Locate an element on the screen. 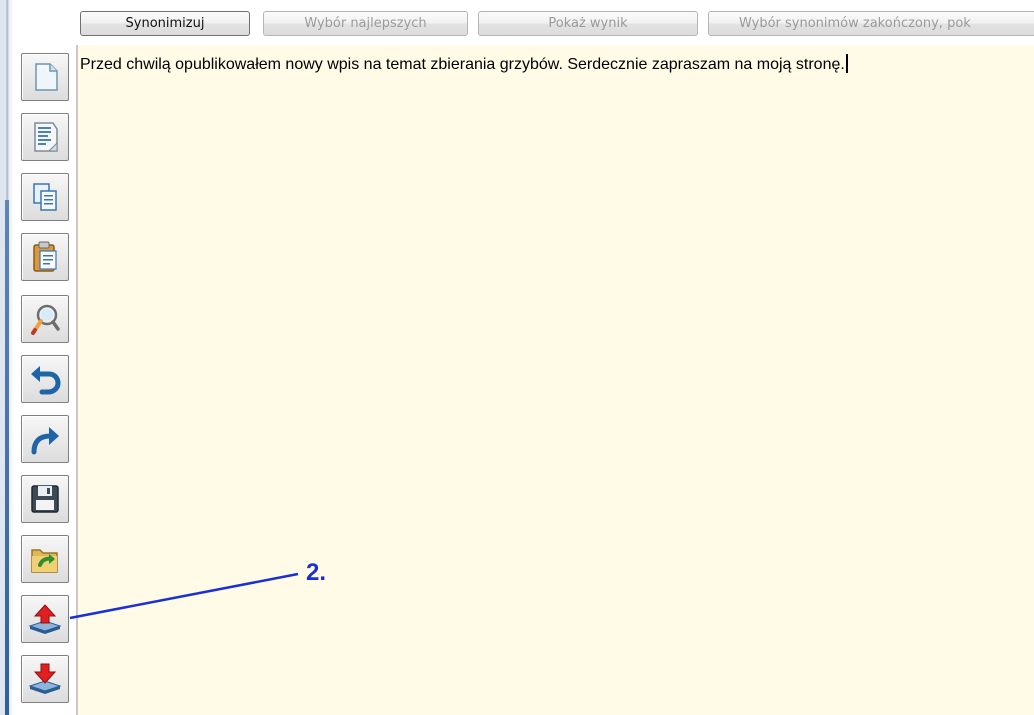 The width and height of the screenshot is (1034, 715). annotation-label: 2. is located at coordinates (316, 572).